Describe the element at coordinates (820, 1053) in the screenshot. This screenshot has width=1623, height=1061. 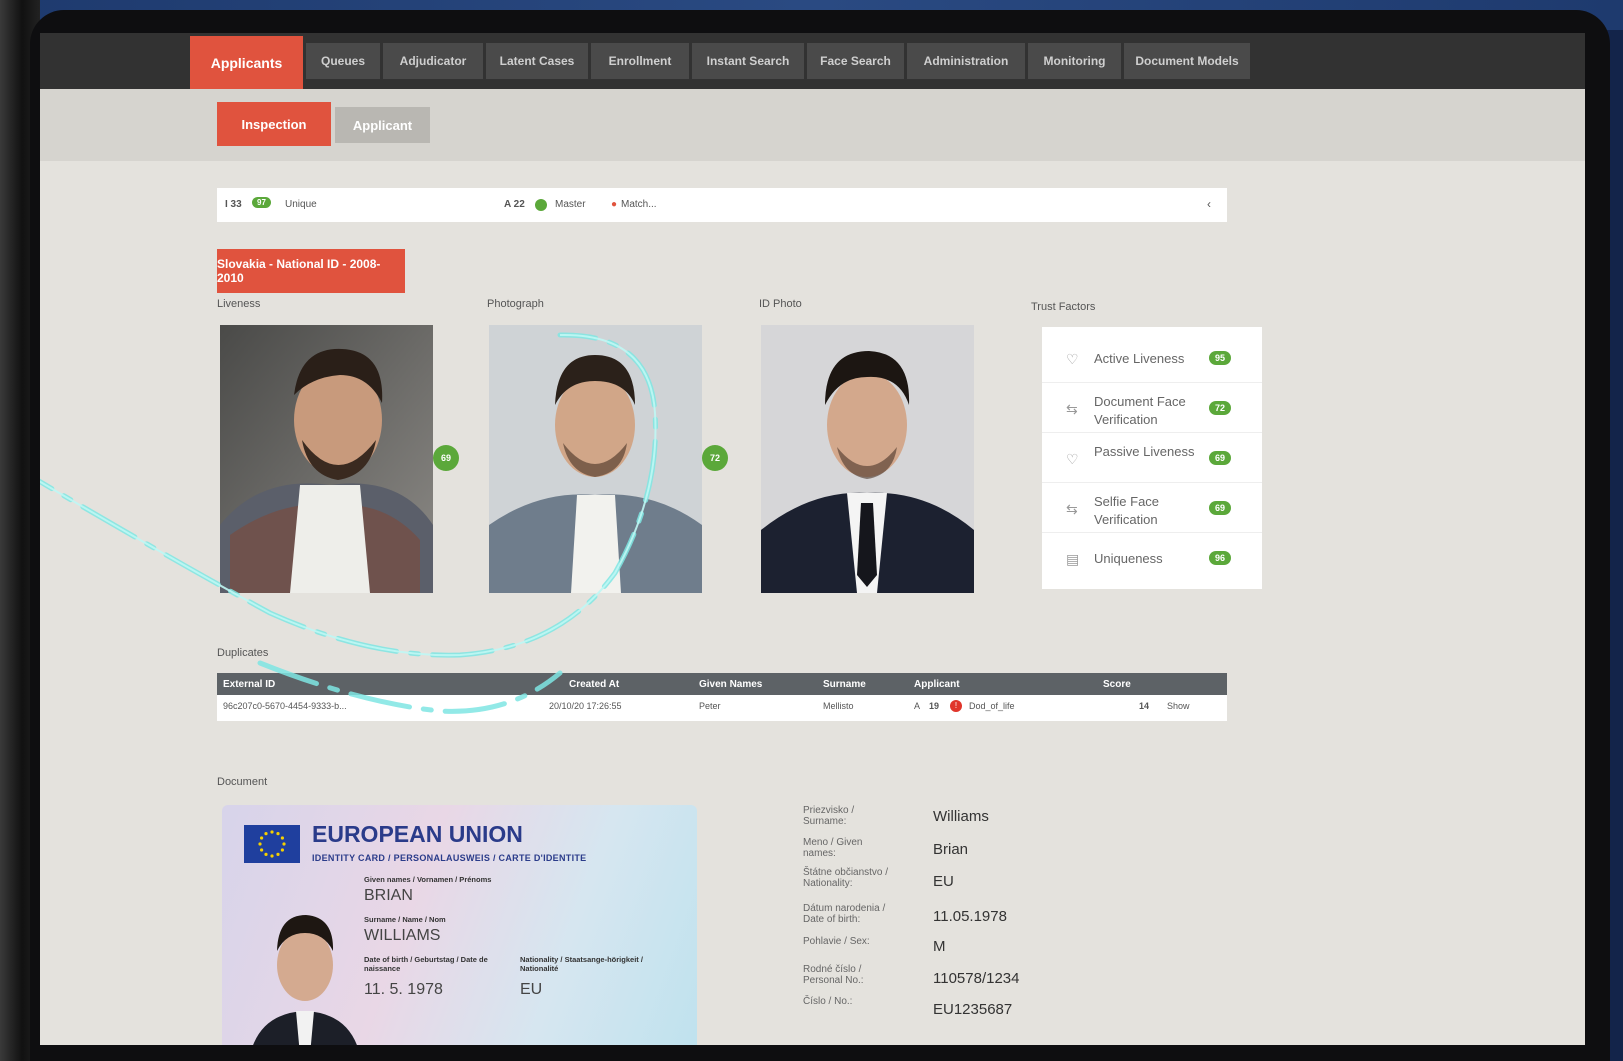
I see `device-bezel-bottom` at that location.